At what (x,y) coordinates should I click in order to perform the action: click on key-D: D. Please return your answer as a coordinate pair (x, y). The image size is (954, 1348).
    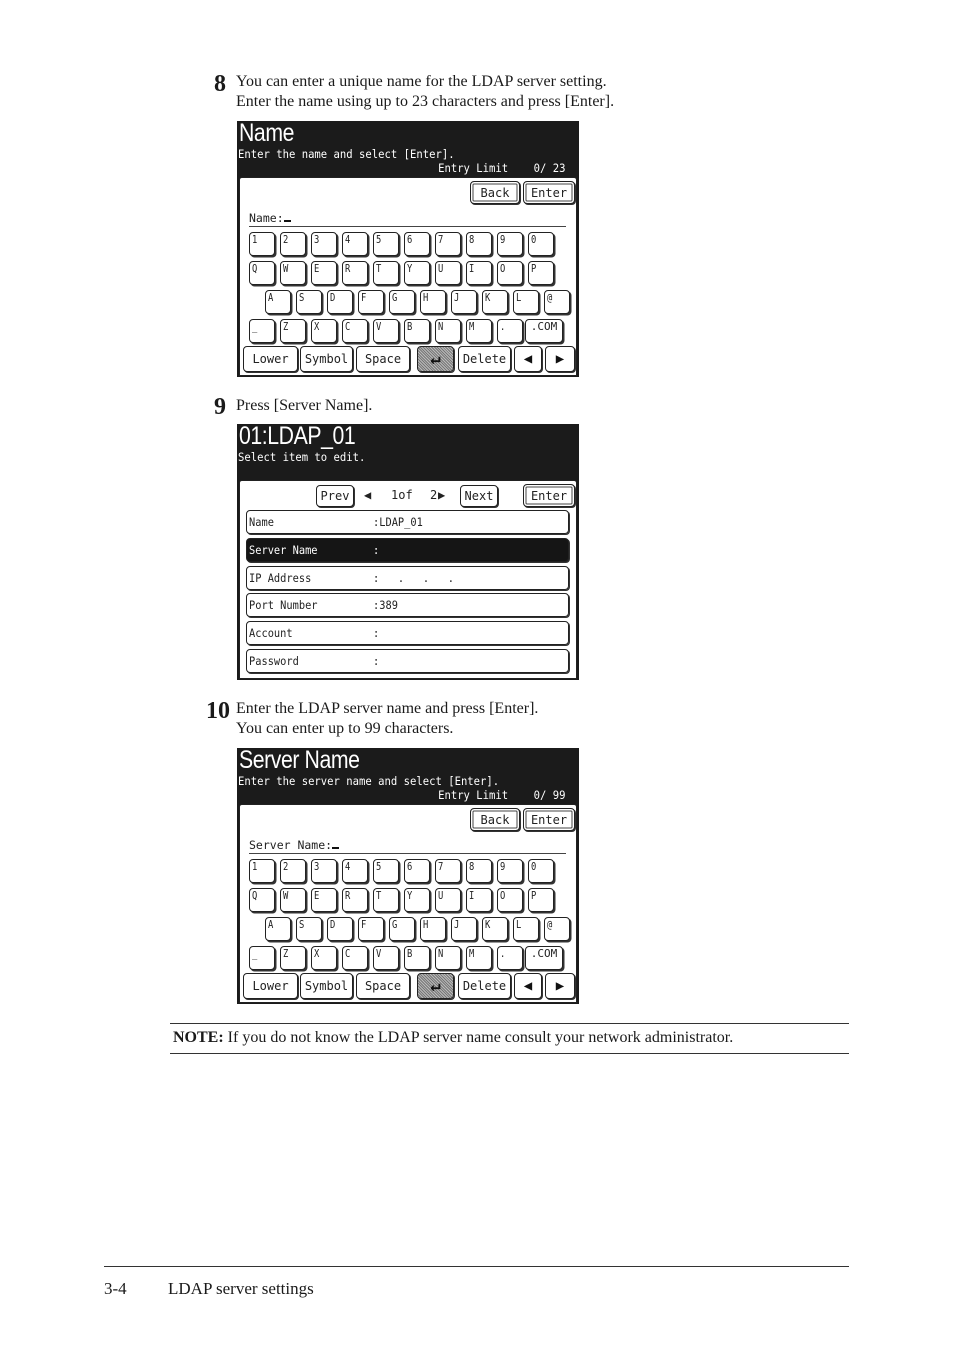
    Looking at the image, I should click on (340, 302).